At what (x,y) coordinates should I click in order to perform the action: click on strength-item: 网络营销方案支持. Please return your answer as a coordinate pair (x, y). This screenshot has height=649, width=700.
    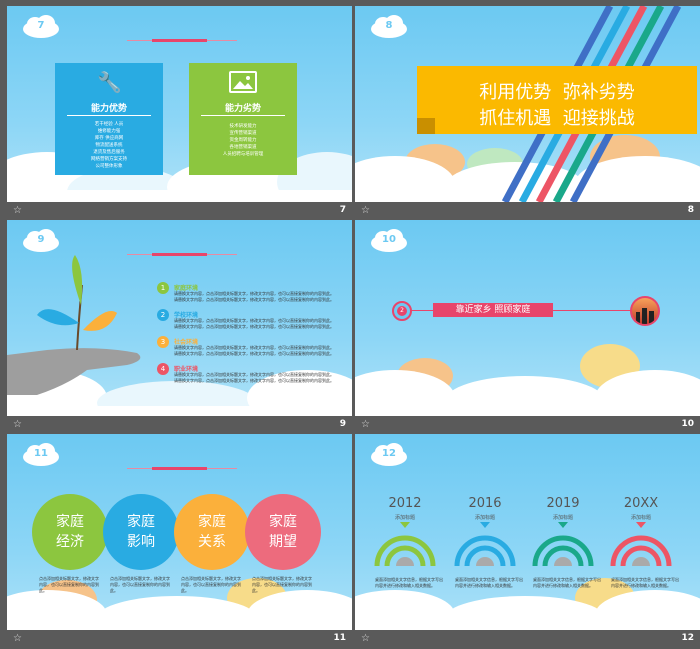
    Looking at the image, I should click on (109, 159).